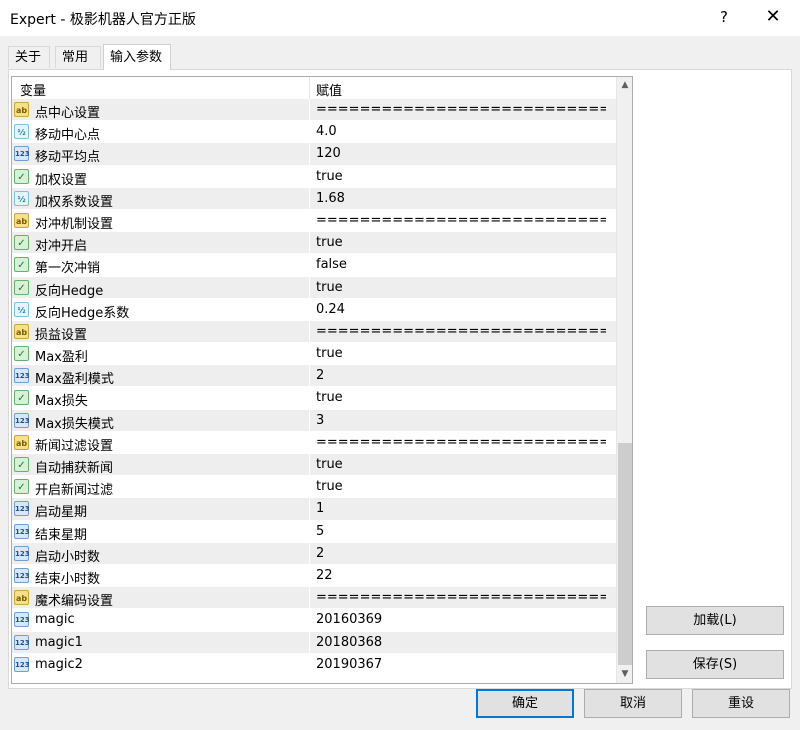  Describe the element at coordinates (314, 243) in the screenshot. I see `parameter-row: ✓ 对冲开启 true` at that location.